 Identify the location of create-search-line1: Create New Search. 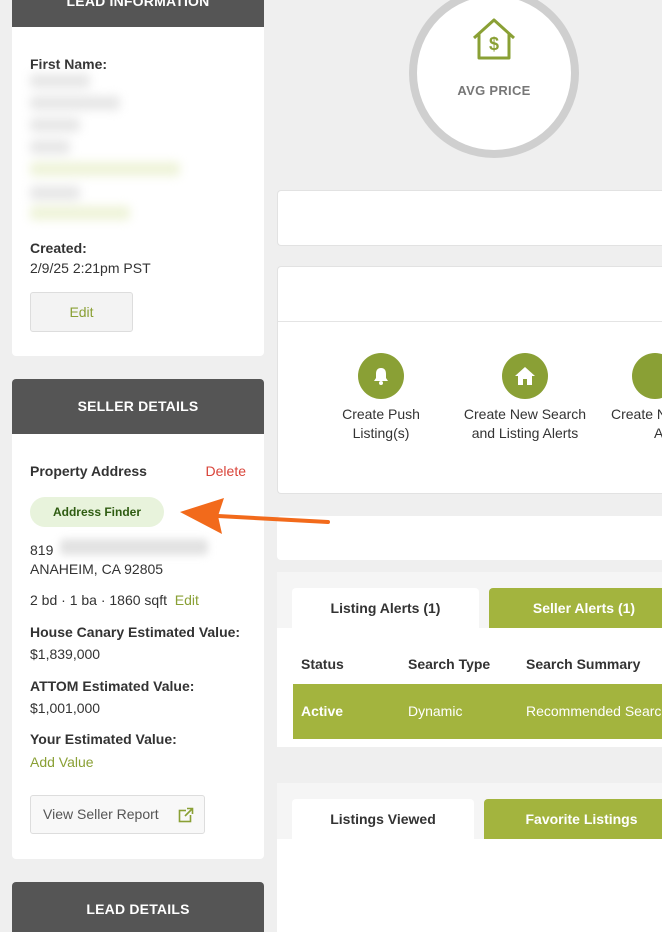
(525, 414).